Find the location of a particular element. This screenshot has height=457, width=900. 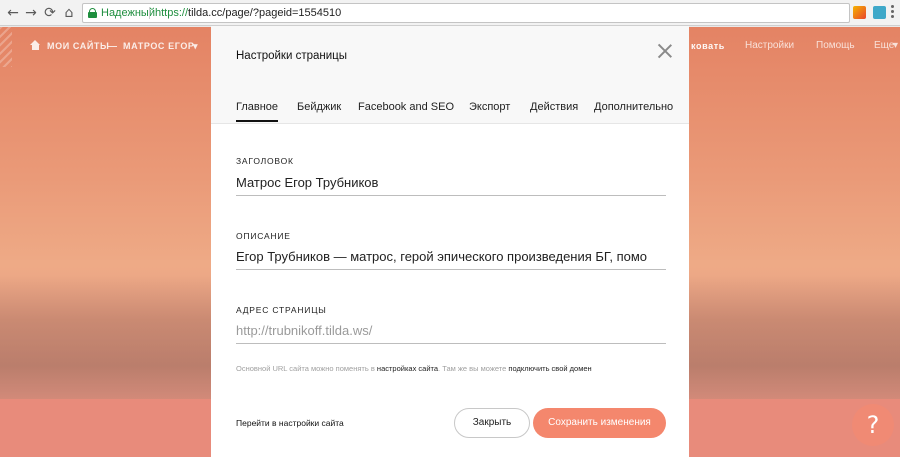

chevron-down-icon: ▾ is located at coordinates (195, 46).